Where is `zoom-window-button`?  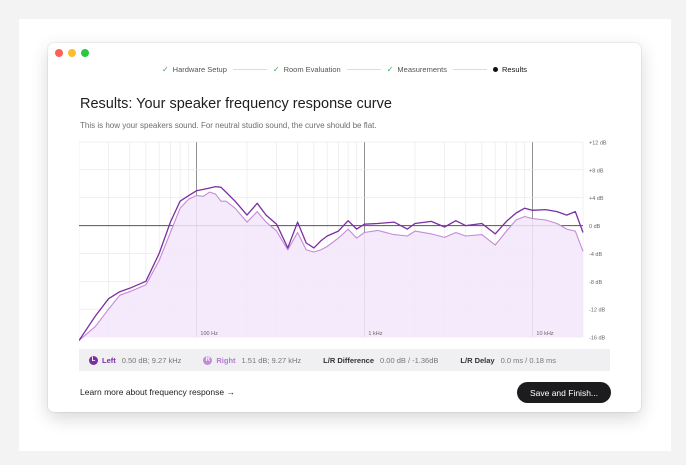
zoom-window-button is located at coordinates (85, 53).